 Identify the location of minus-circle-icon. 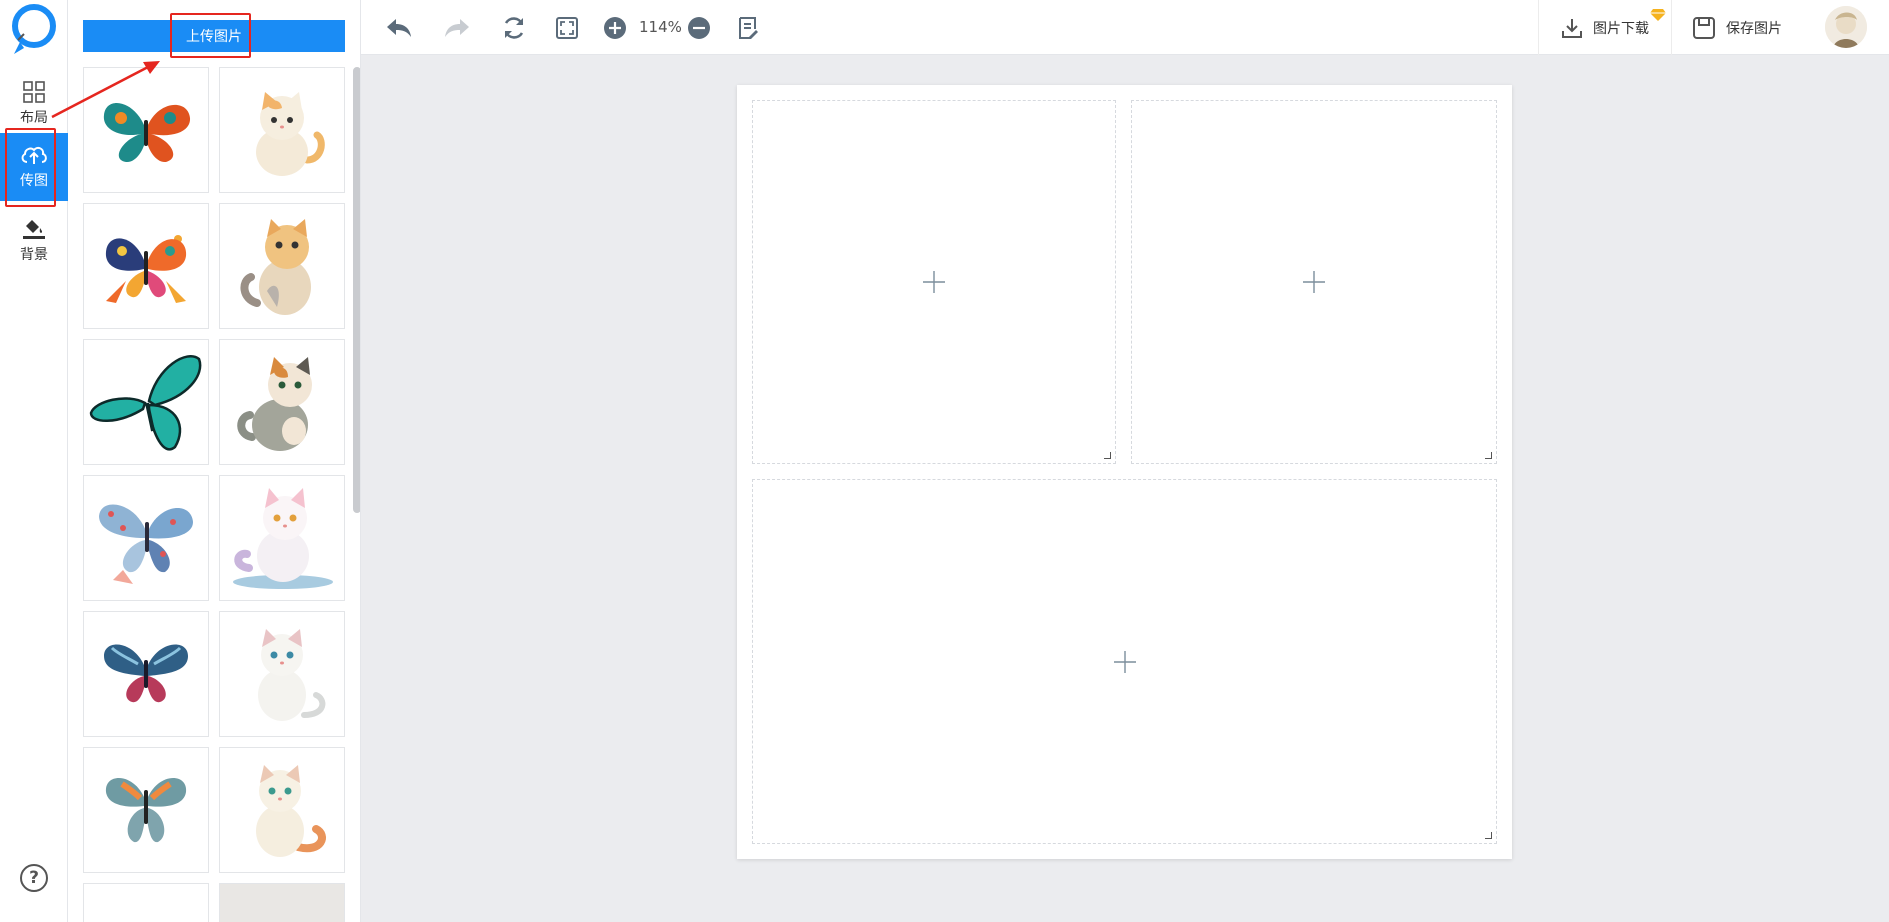
(699, 28).